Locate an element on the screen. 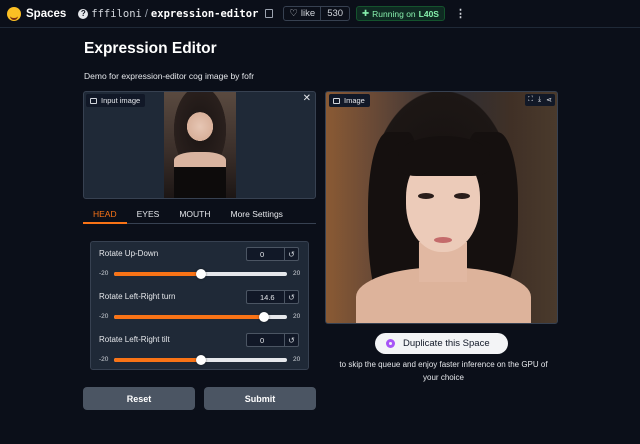 This screenshot has height=444, width=640. output-image-label-text: Image is located at coordinates (354, 100).